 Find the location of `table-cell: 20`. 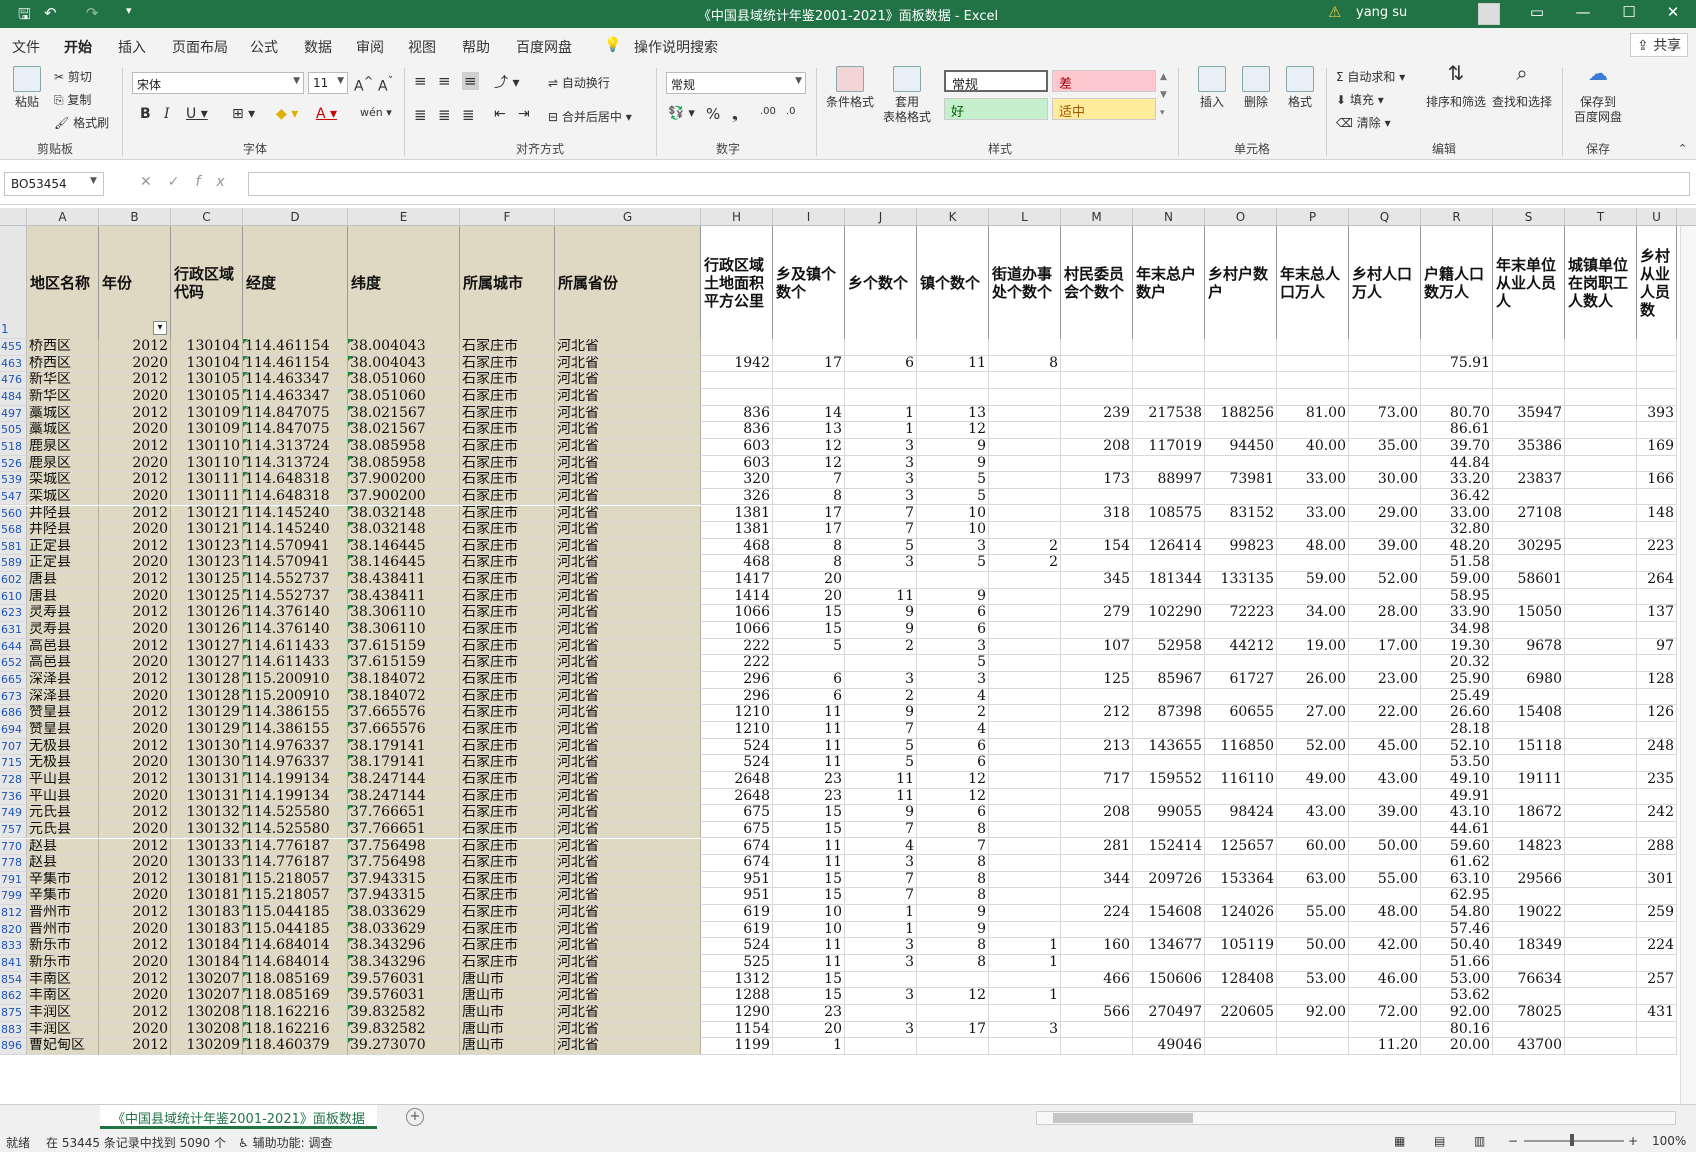

table-cell: 20 is located at coordinates (809, 580).